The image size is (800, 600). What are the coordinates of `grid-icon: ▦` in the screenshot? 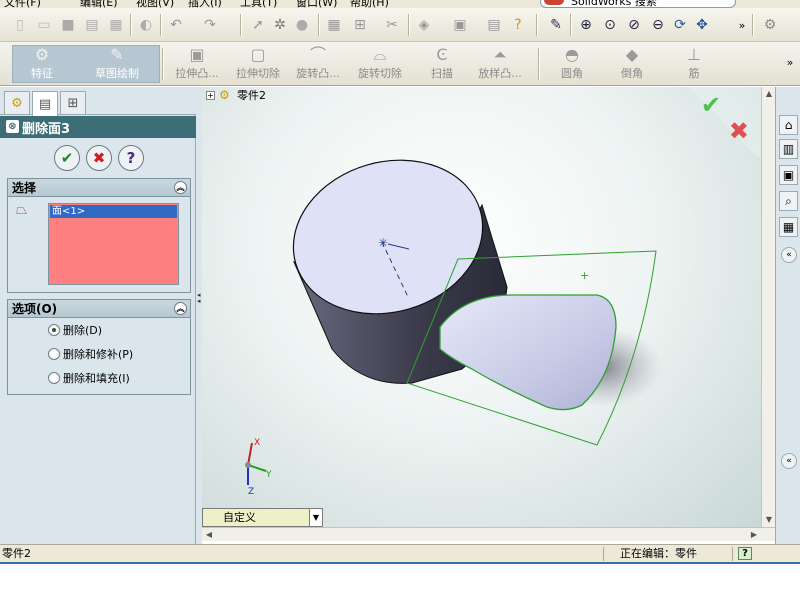 It's located at (334, 25).